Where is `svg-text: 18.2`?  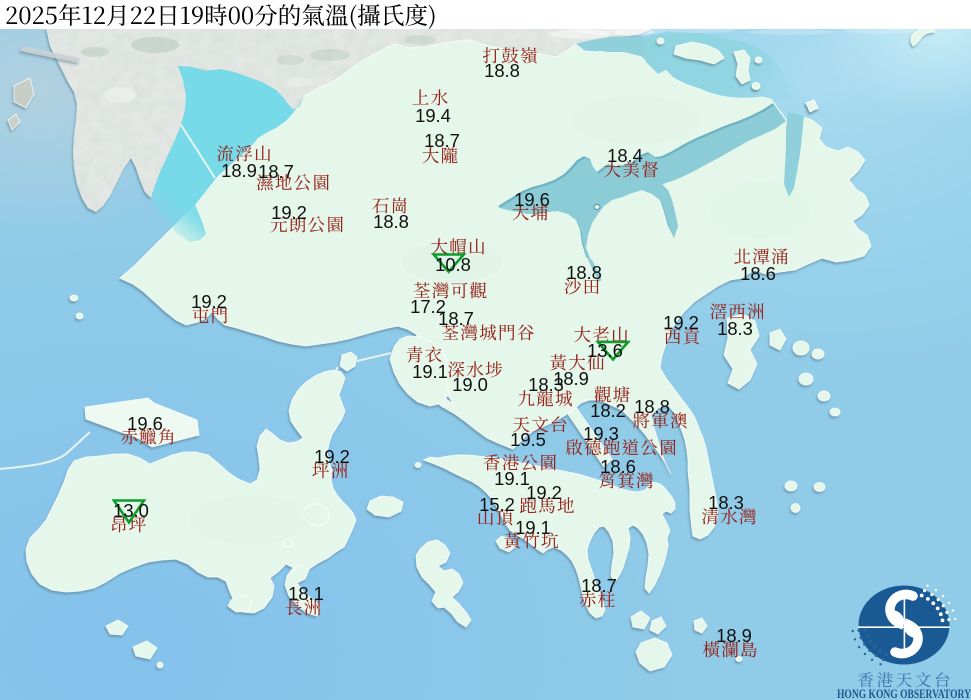 svg-text: 18.2 is located at coordinates (608, 410).